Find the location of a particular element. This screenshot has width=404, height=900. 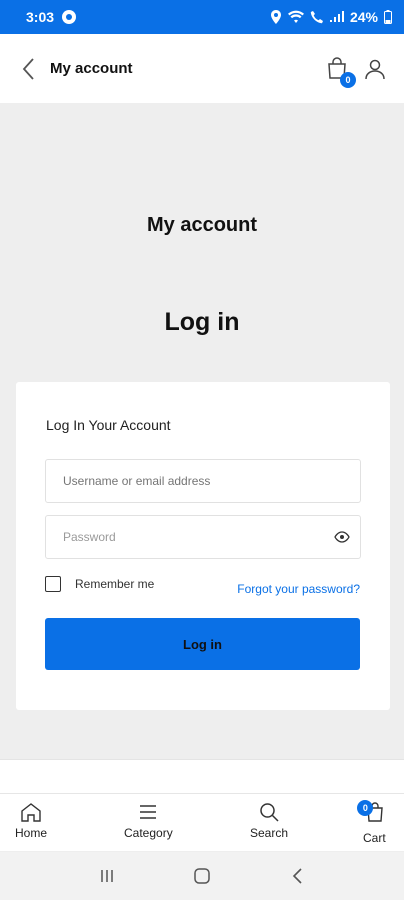

remember-me: Remember me is located at coordinates (99, 584).